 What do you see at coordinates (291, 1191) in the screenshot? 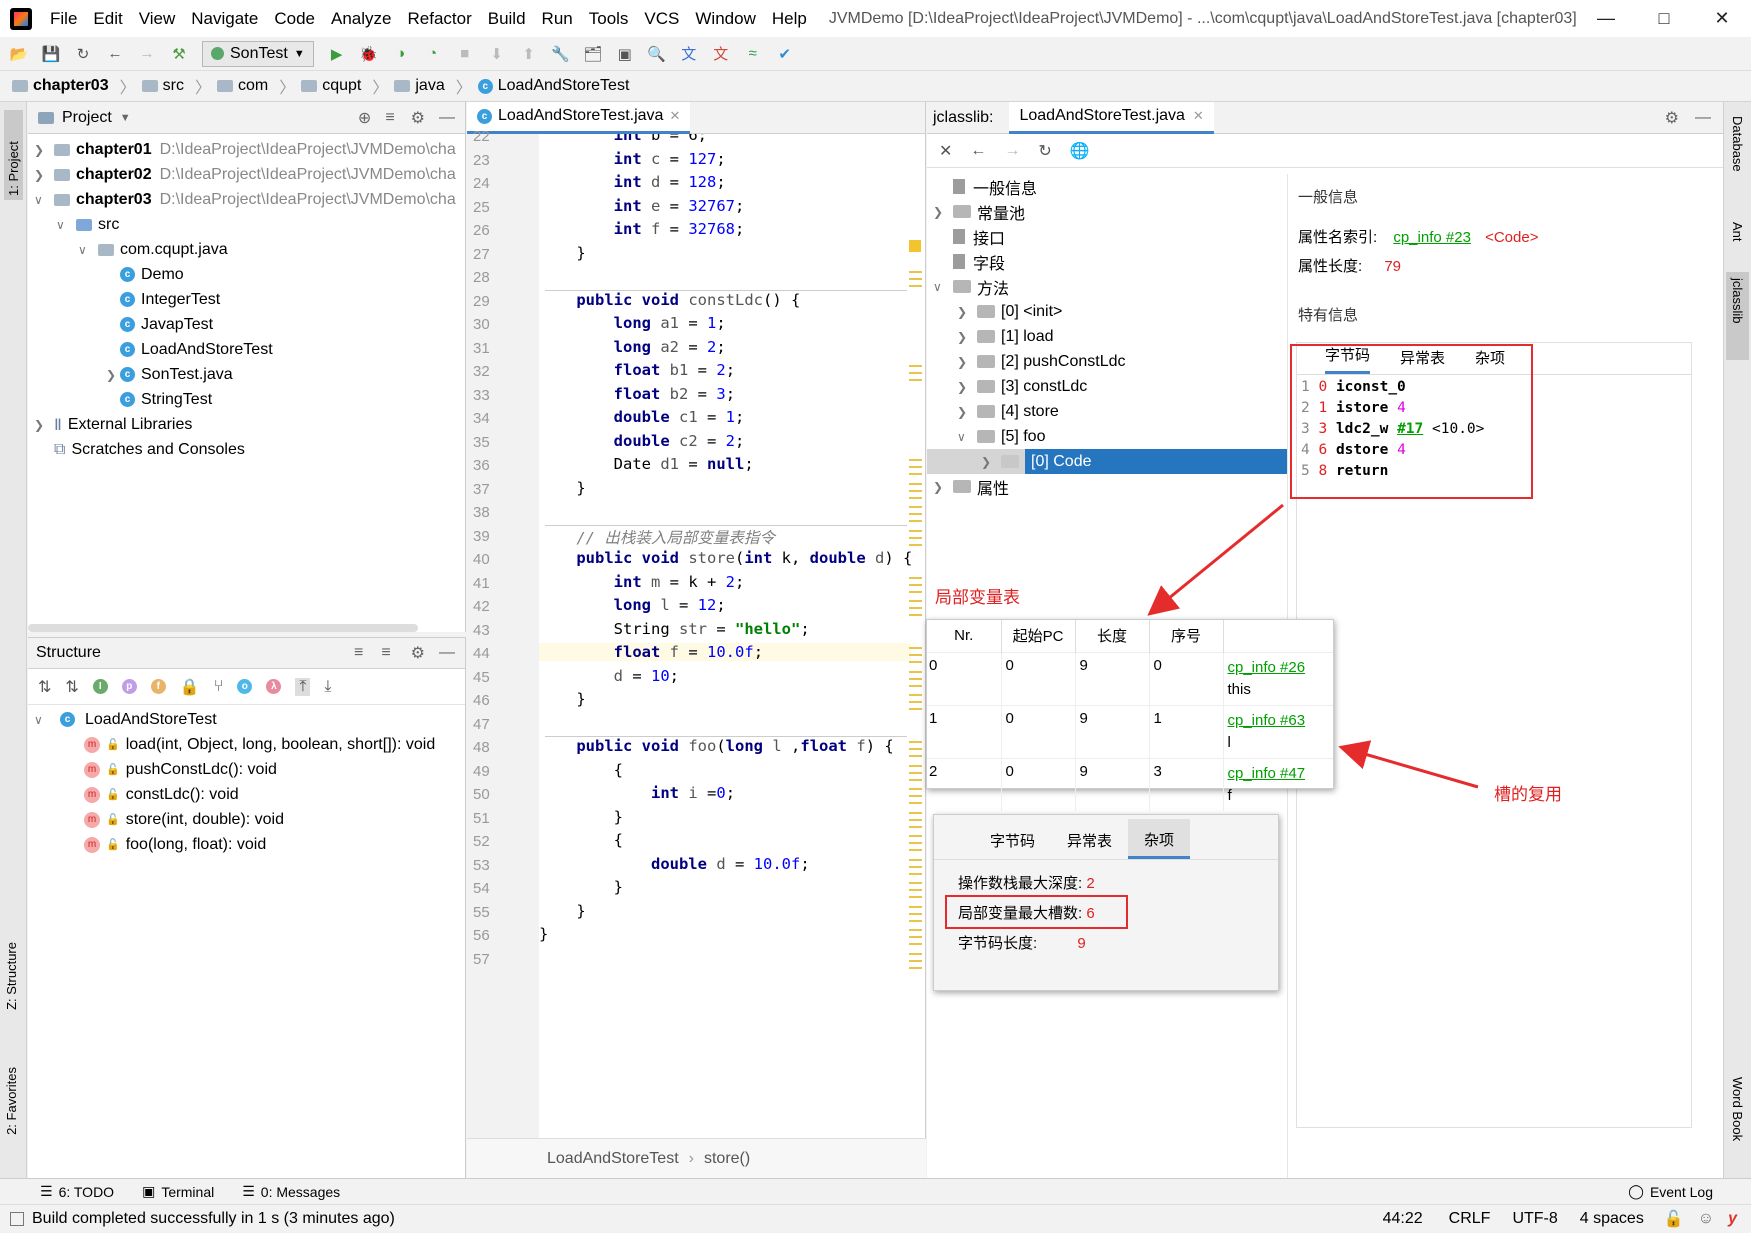
I see `messages-tool-button: ☰ 0: Messages` at bounding box center [291, 1191].